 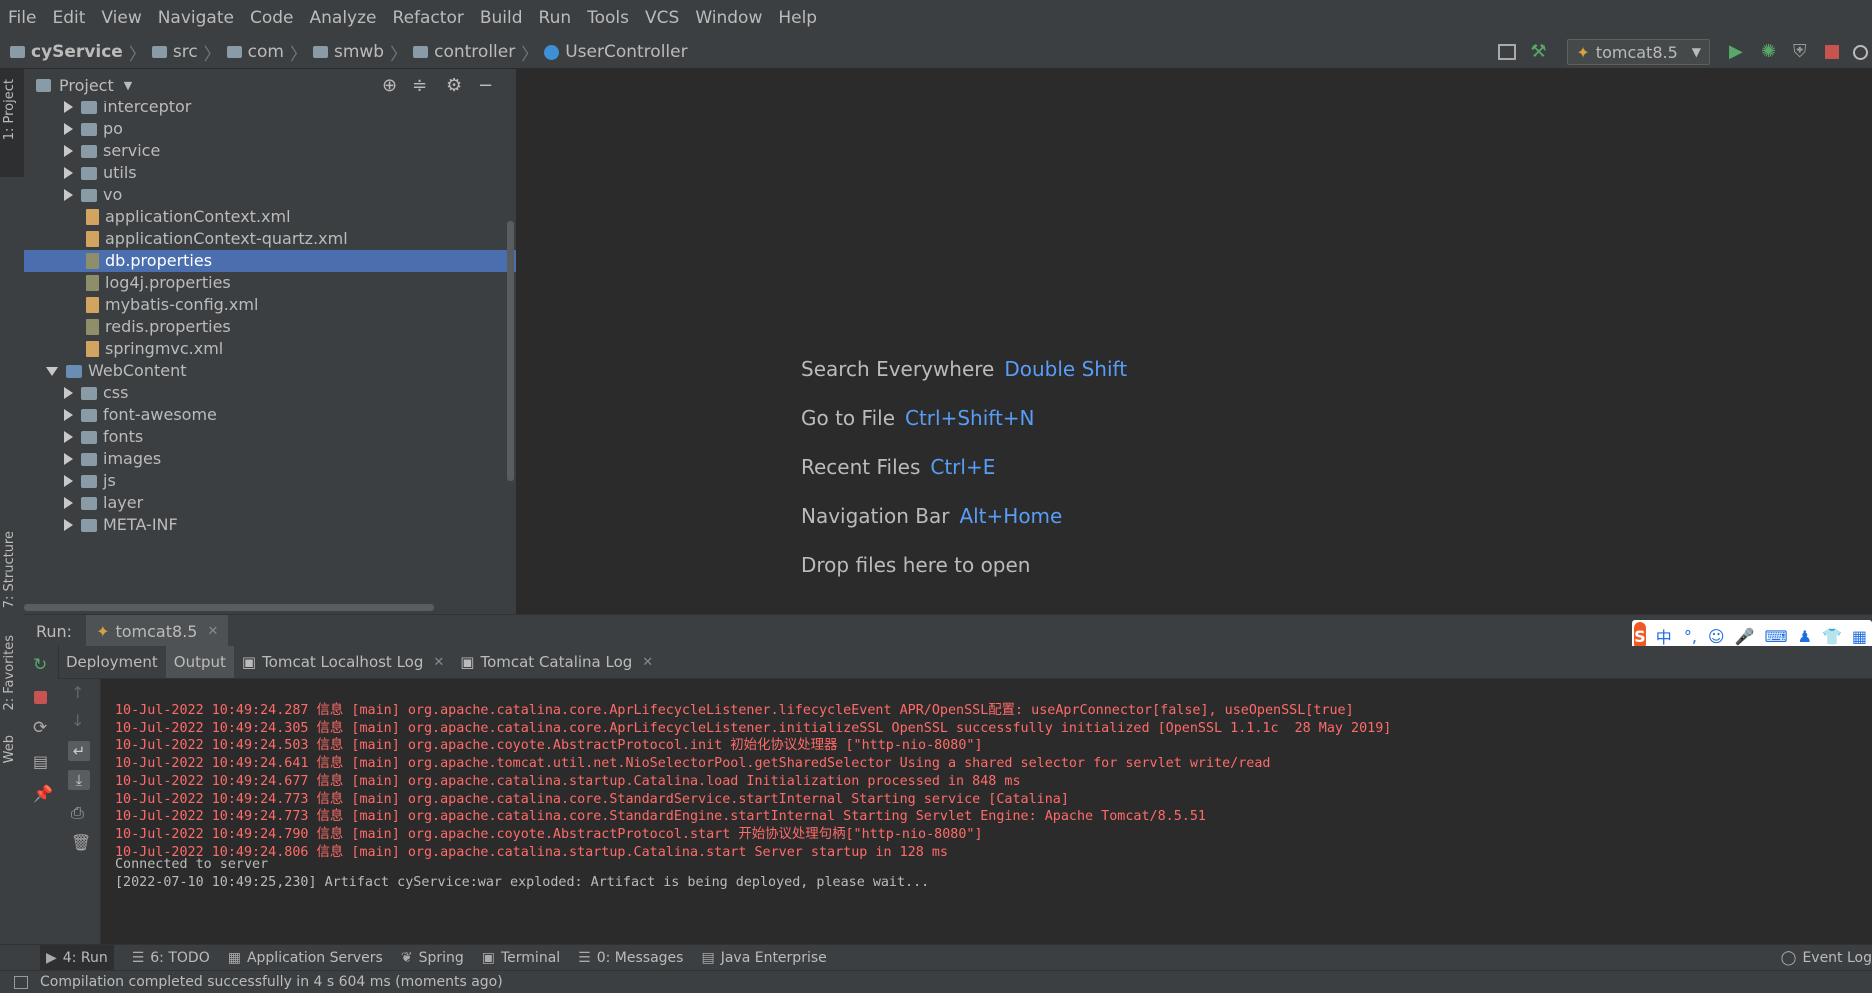 What do you see at coordinates (1805, 636) in the screenshot?
I see `user-icon: ♟` at bounding box center [1805, 636].